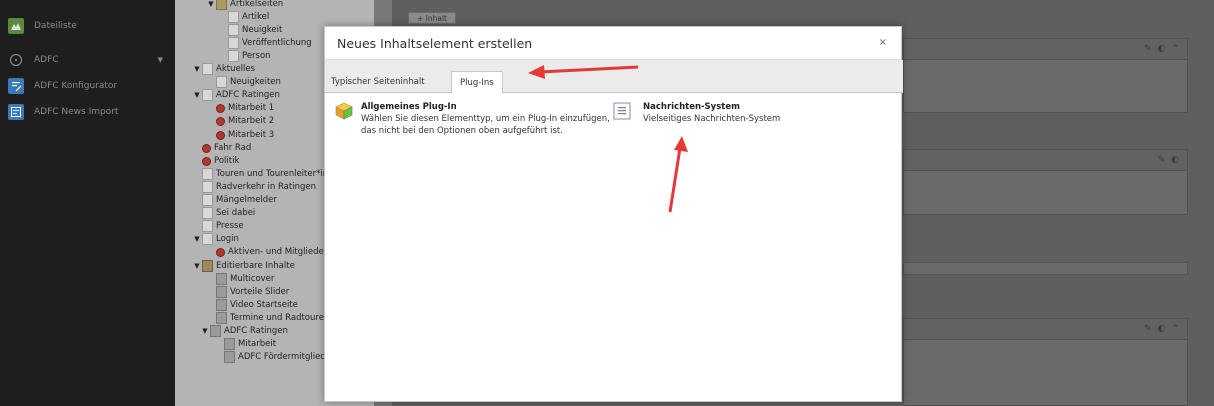 This screenshot has height=406, width=1214. I want to click on tree-item: ▼ Login, so click(216, 239).